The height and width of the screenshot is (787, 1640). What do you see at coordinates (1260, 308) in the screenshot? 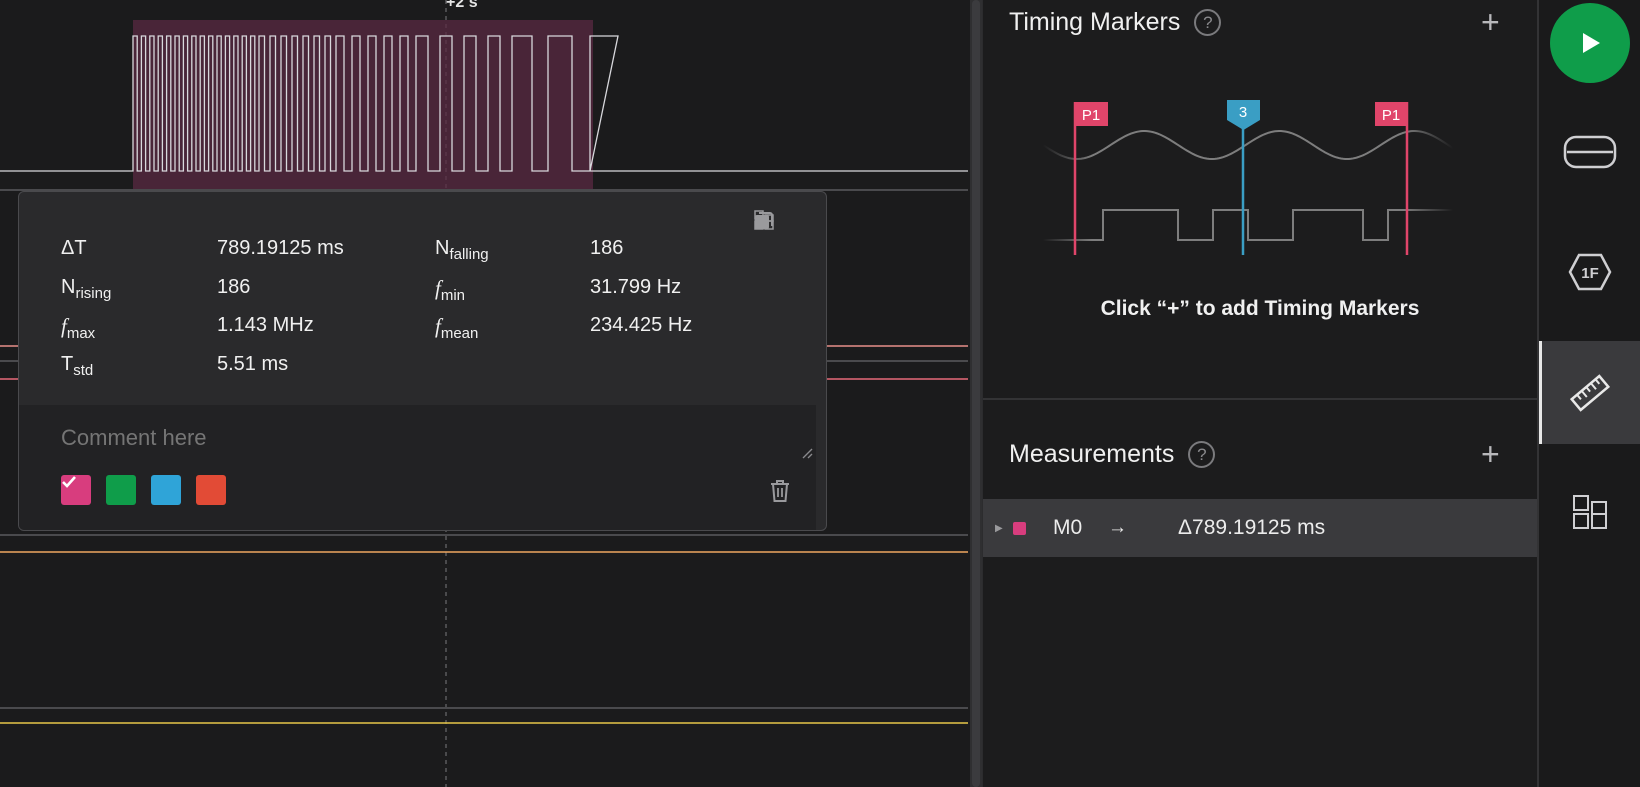
I see `timing-markers-hint: Click “+” to add Timing Markers` at bounding box center [1260, 308].